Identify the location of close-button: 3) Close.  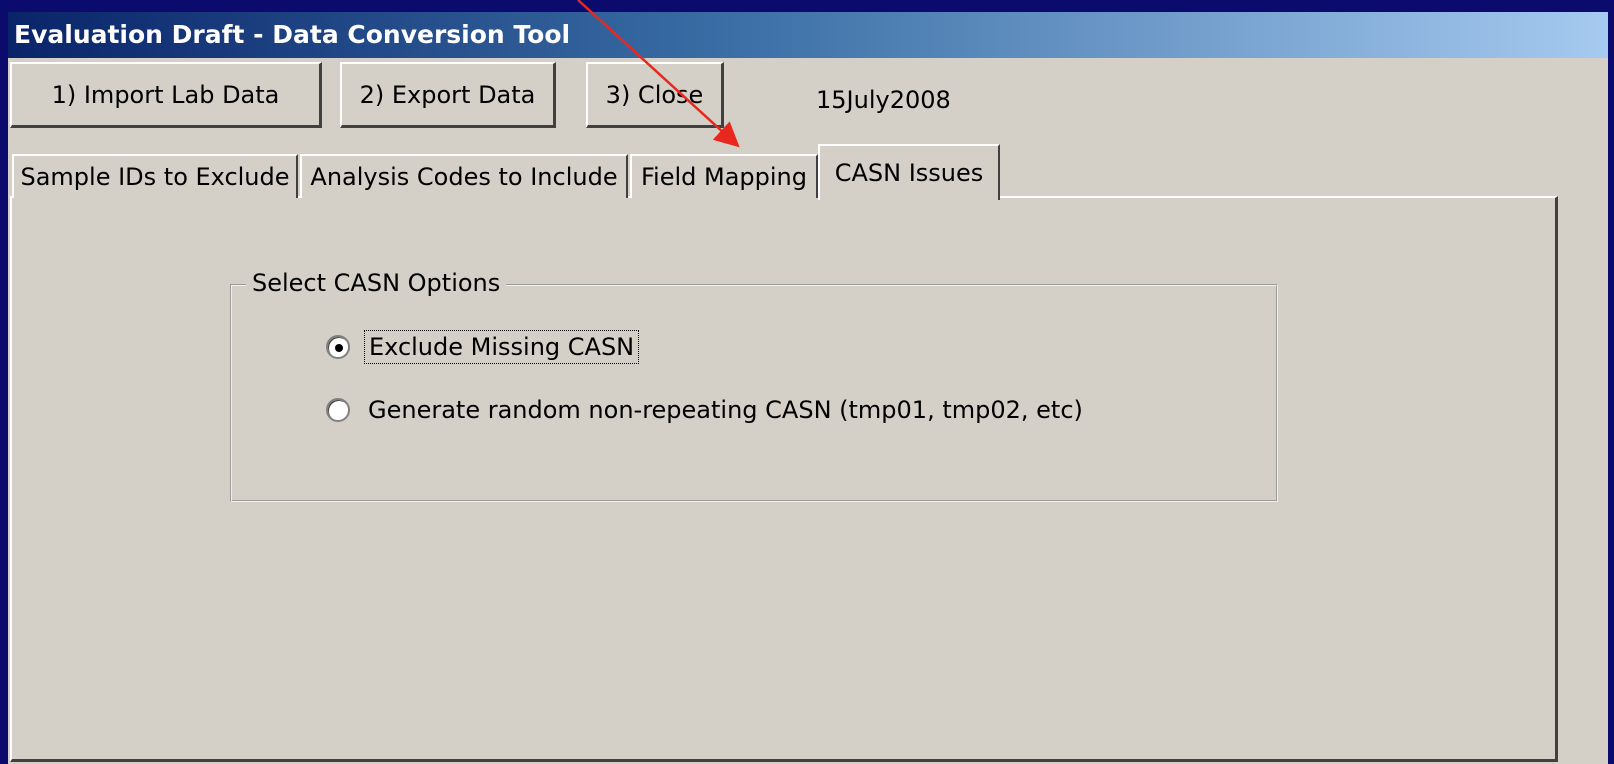
(655, 95).